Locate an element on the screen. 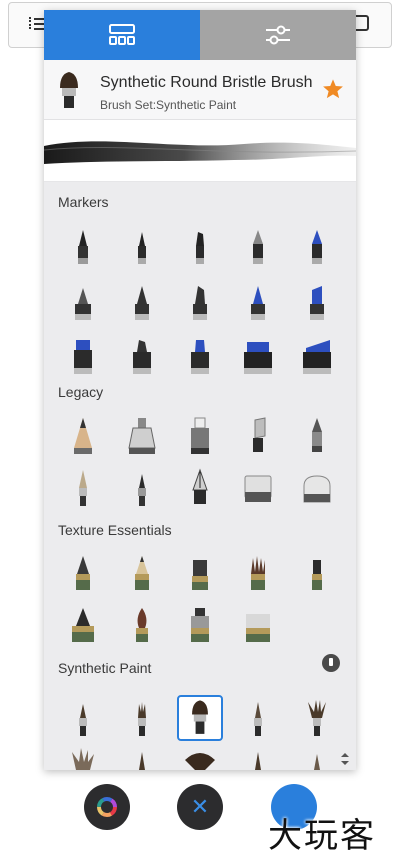 This screenshot has width=400, height=855. bristle-brush-icon is located at coordinates (83, 759).